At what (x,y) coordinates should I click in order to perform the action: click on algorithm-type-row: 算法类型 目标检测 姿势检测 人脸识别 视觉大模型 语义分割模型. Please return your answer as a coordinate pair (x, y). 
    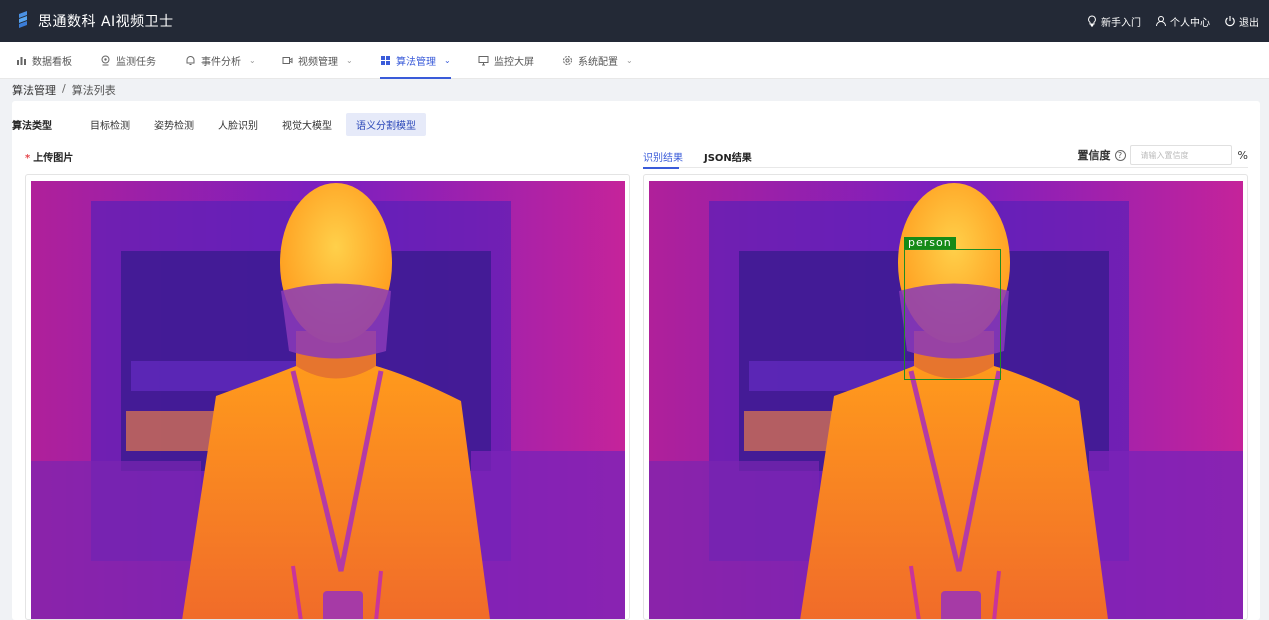
    Looking at the image, I should click on (221, 124).